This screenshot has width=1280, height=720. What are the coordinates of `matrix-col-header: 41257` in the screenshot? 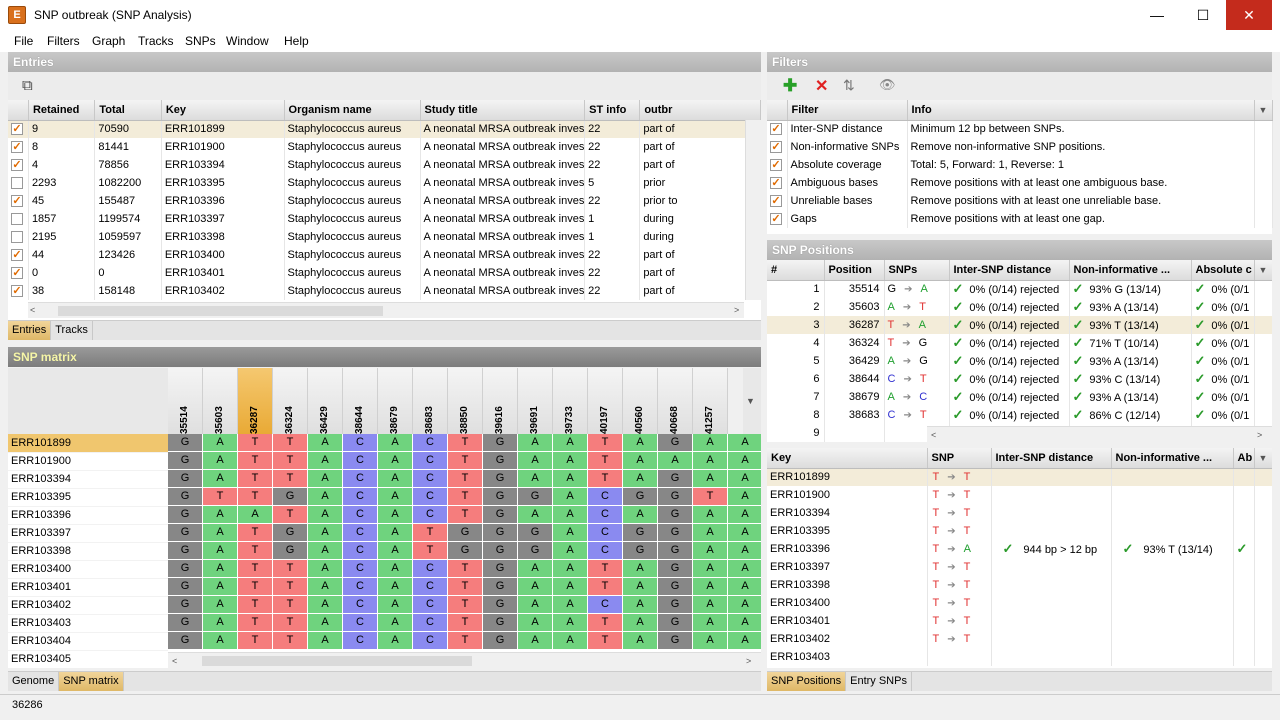 It's located at (710, 401).